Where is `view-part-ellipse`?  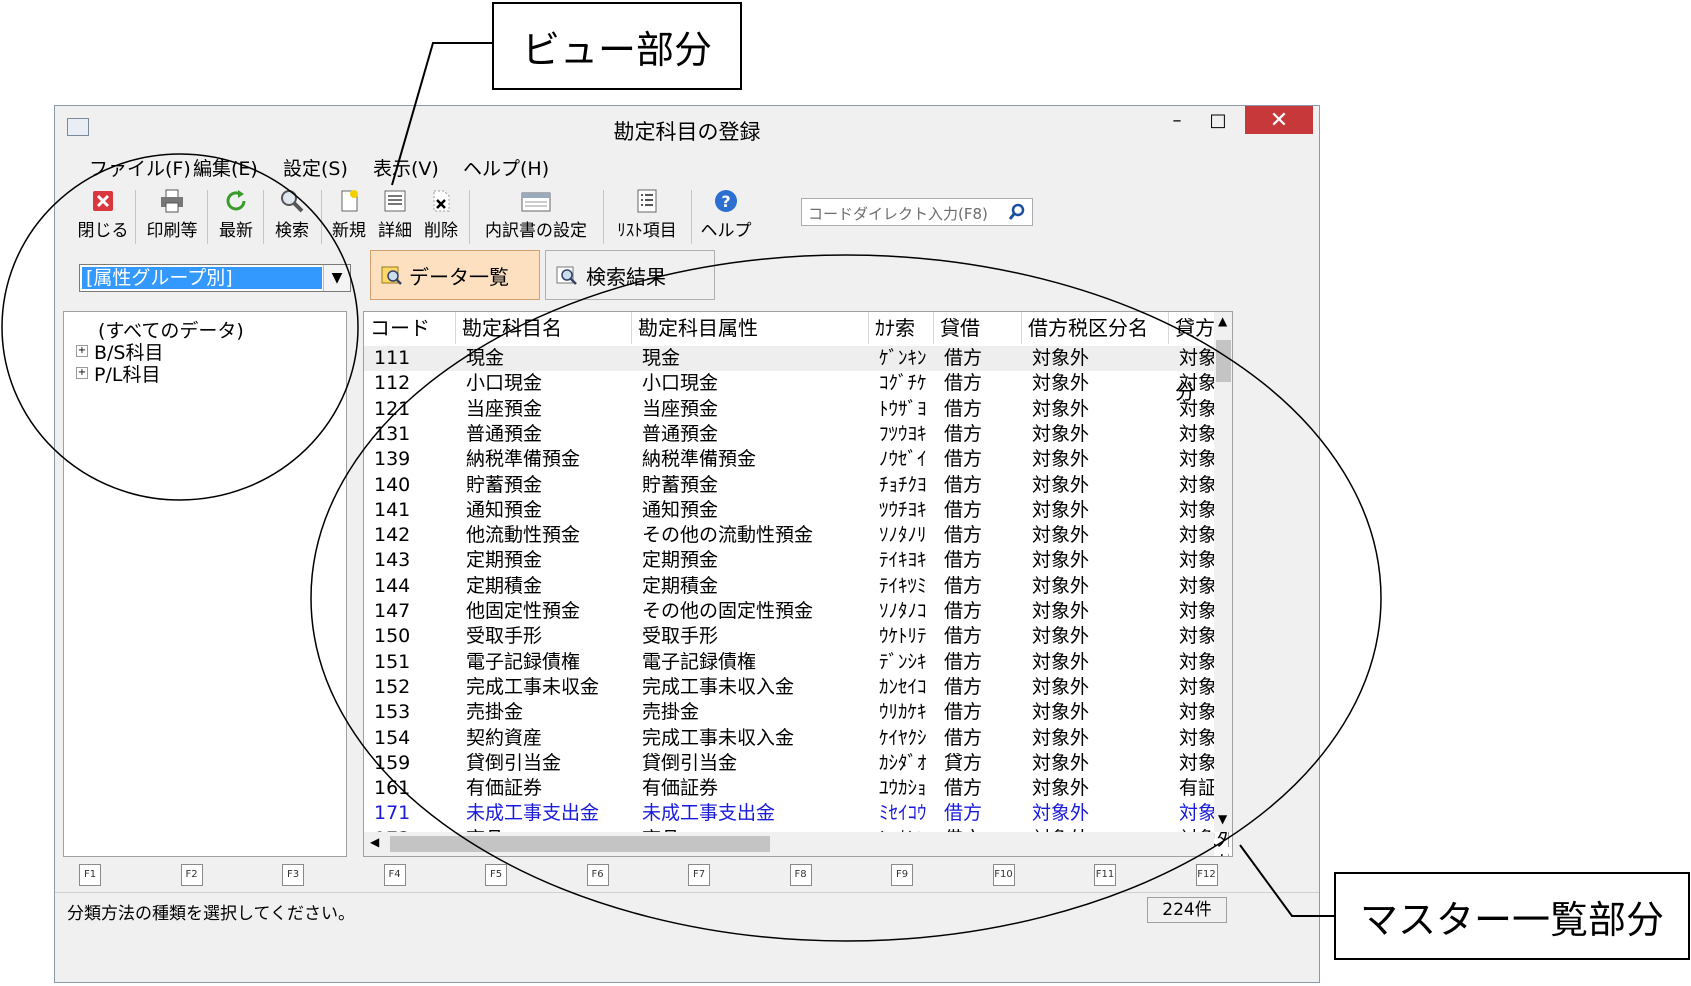 view-part-ellipse is located at coordinates (180, 327).